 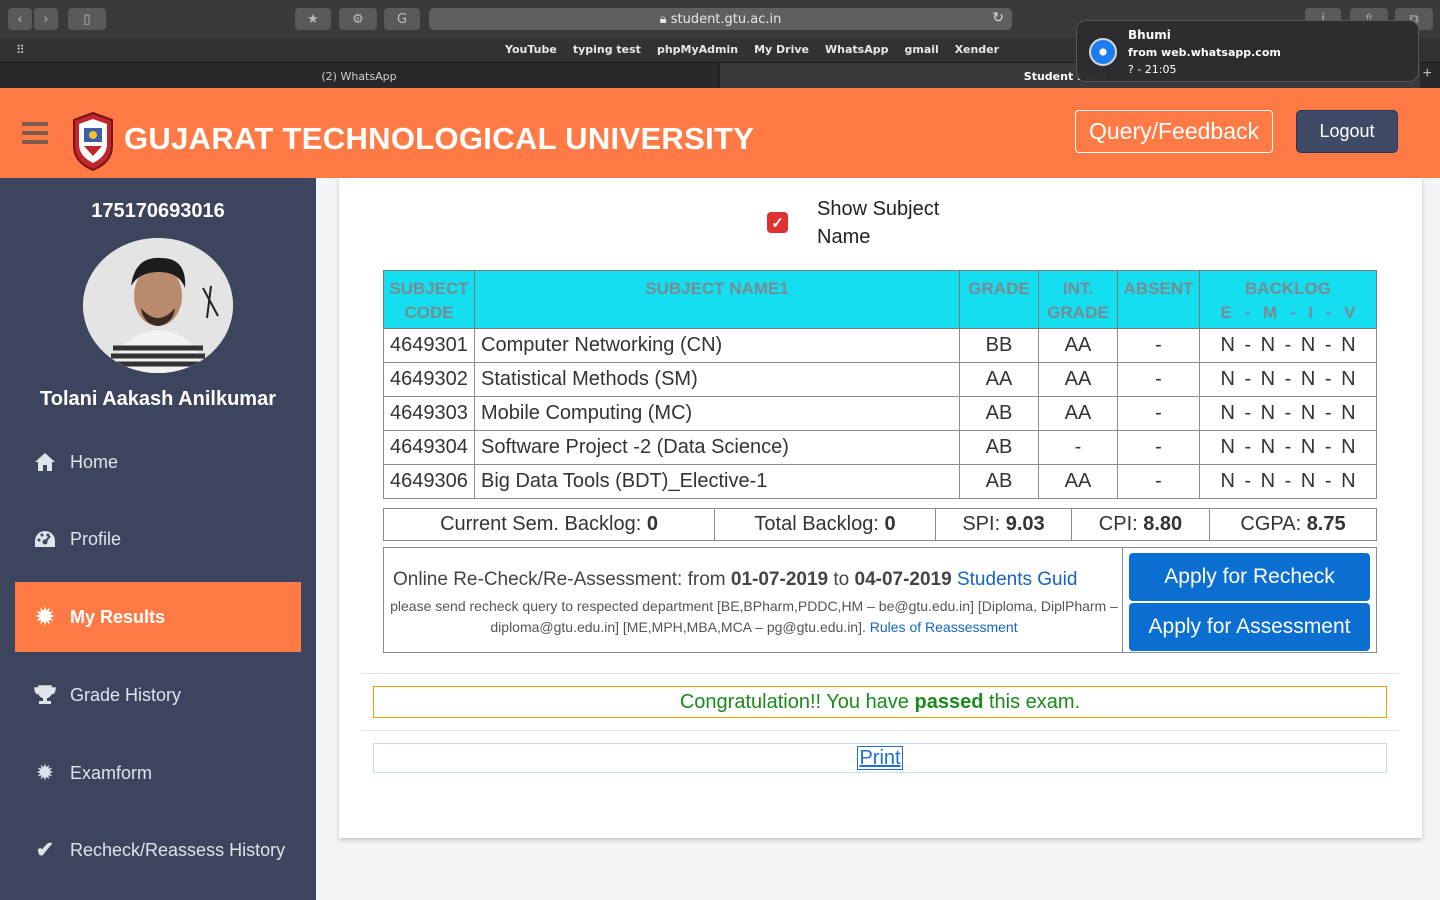 I want to click on home-icon, so click(x=45, y=462).